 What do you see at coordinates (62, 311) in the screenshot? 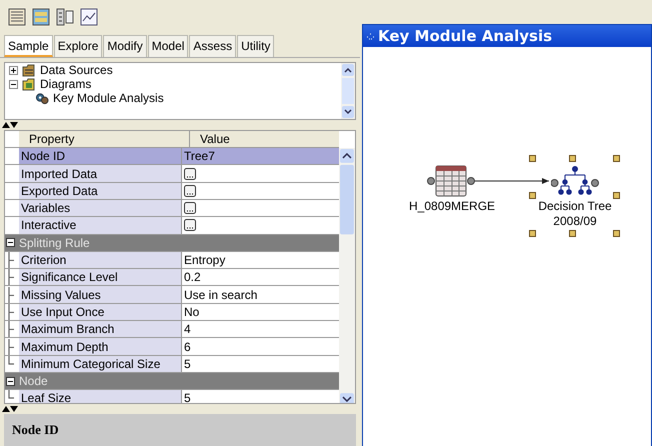
I see `property-name: Use Input Once` at bounding box center [62, 311].